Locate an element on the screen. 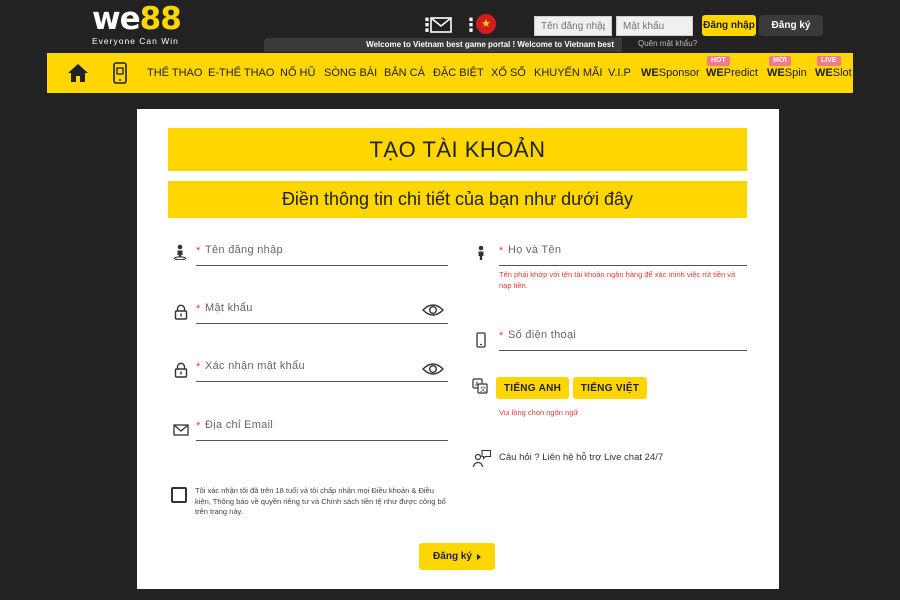 The height and width of the screenshot is (600, 900). envelope-icon is located at coordinates (181, 430).